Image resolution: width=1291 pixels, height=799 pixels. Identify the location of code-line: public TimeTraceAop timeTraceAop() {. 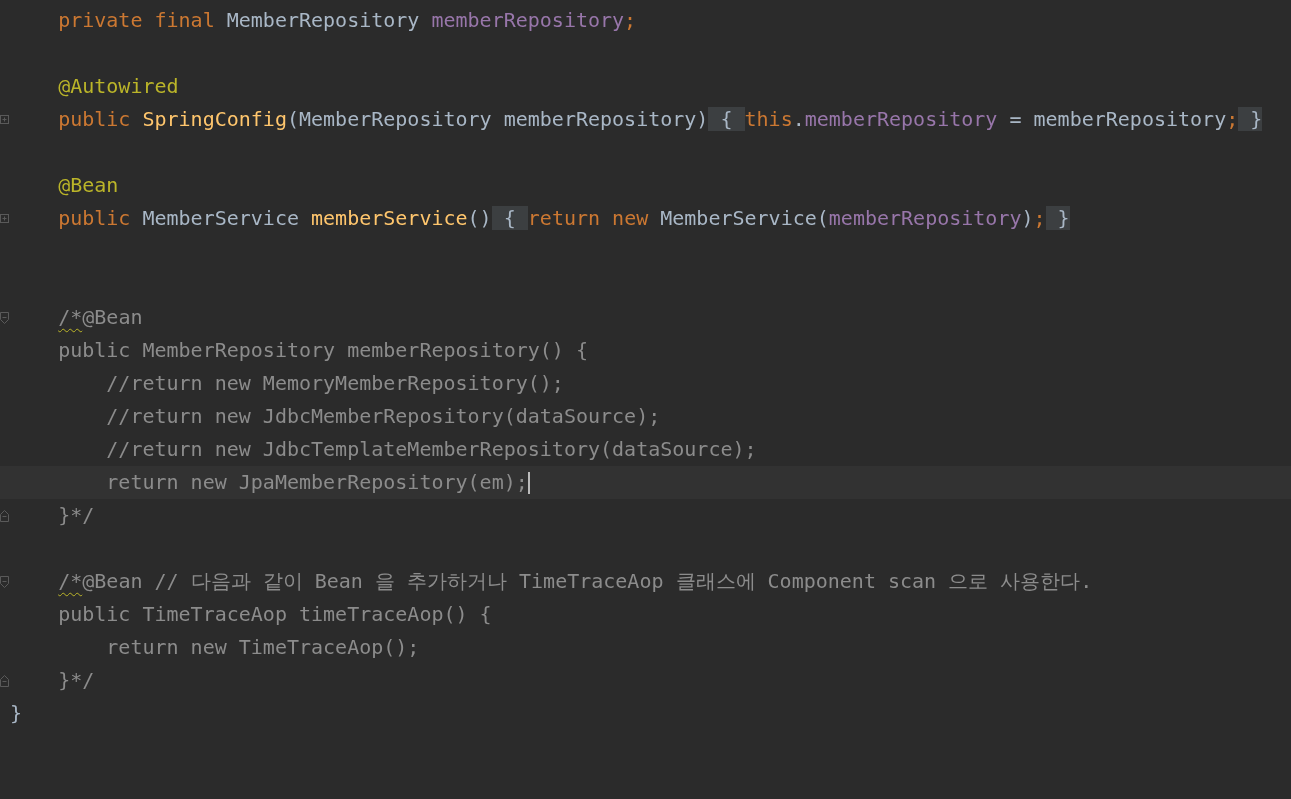
(274, 614).